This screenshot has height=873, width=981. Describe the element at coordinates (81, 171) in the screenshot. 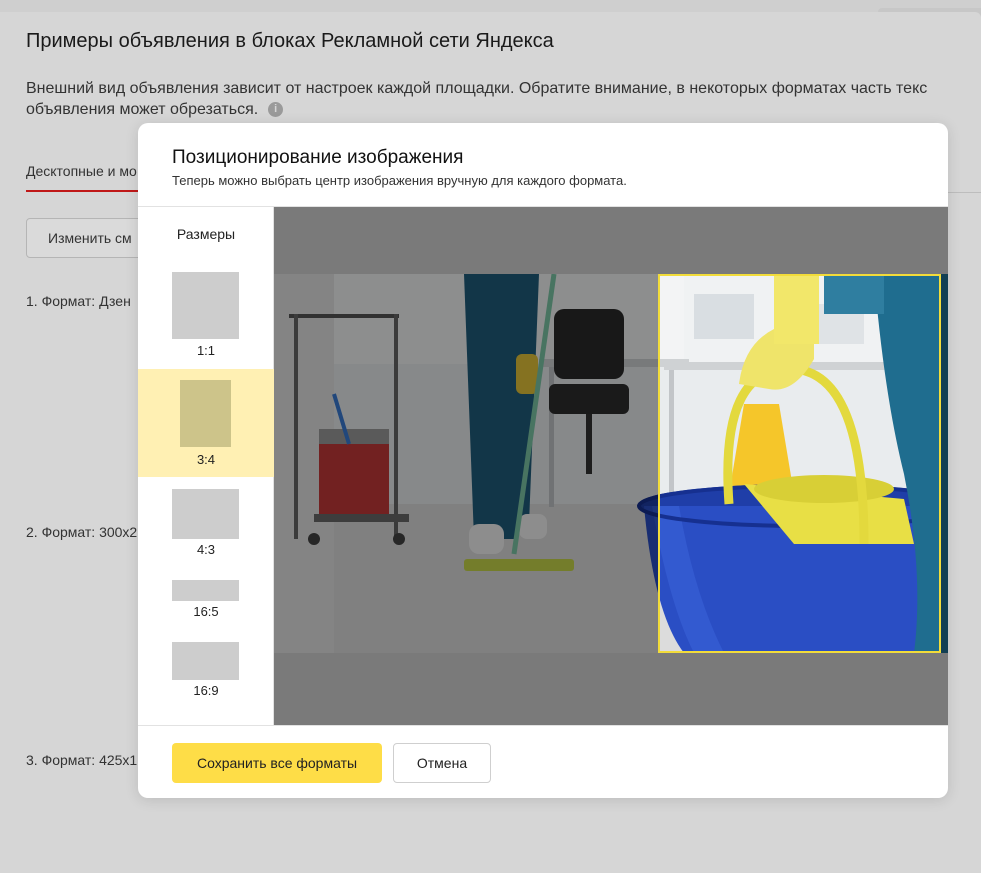

I see `tab-desktop-mobile: Десктопные и мо` at that location.